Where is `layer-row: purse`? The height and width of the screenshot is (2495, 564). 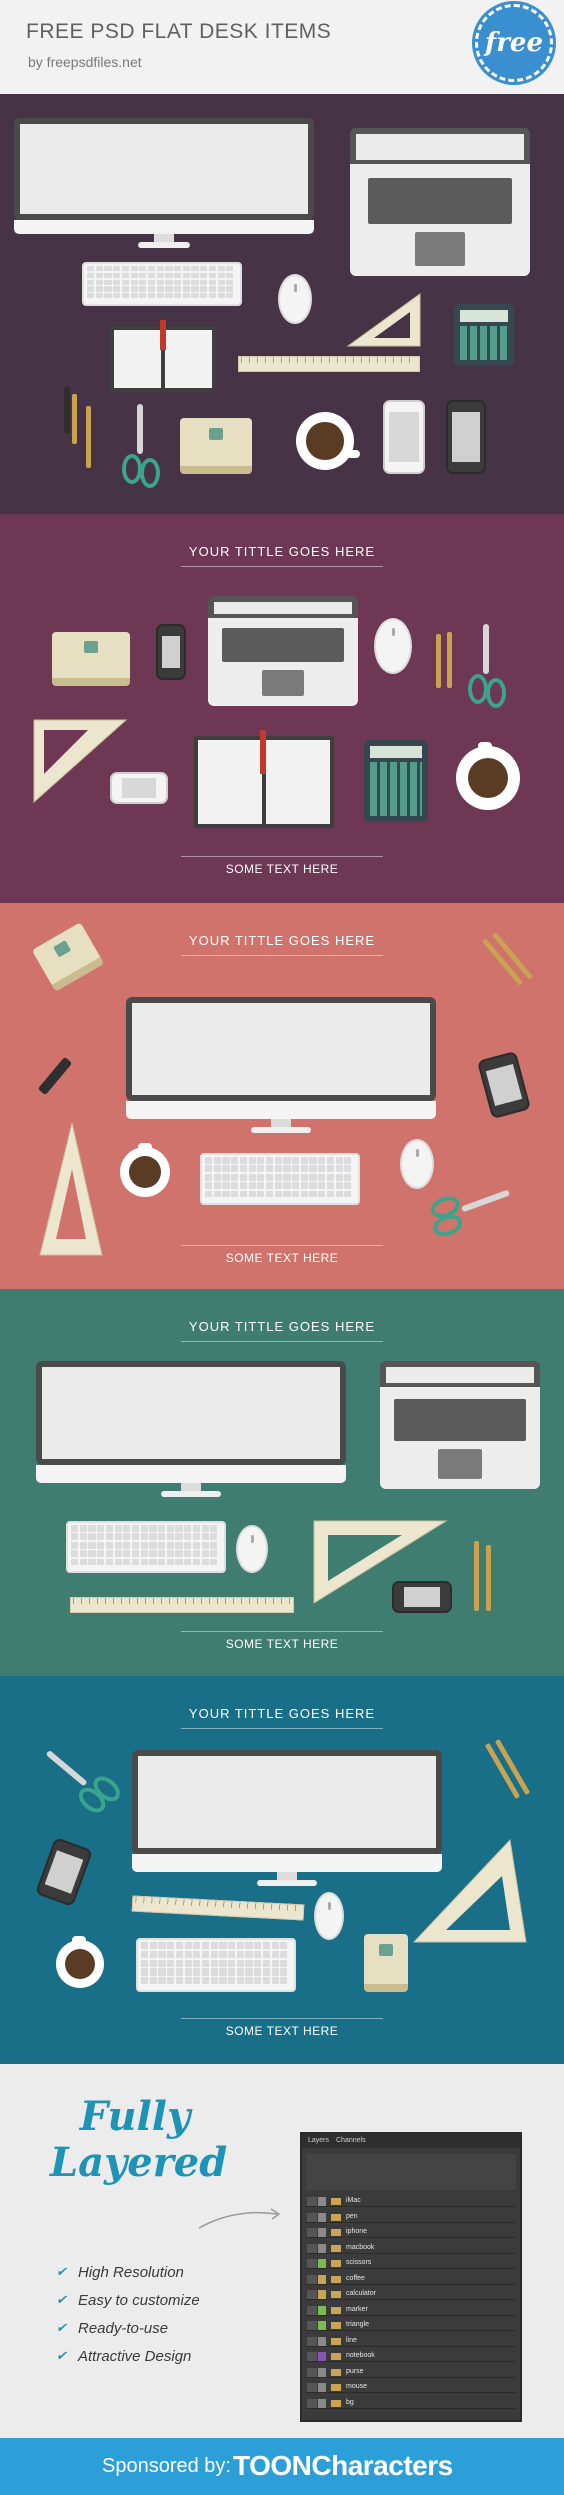 layer-row: purse is located at coordinates (411, 2372).